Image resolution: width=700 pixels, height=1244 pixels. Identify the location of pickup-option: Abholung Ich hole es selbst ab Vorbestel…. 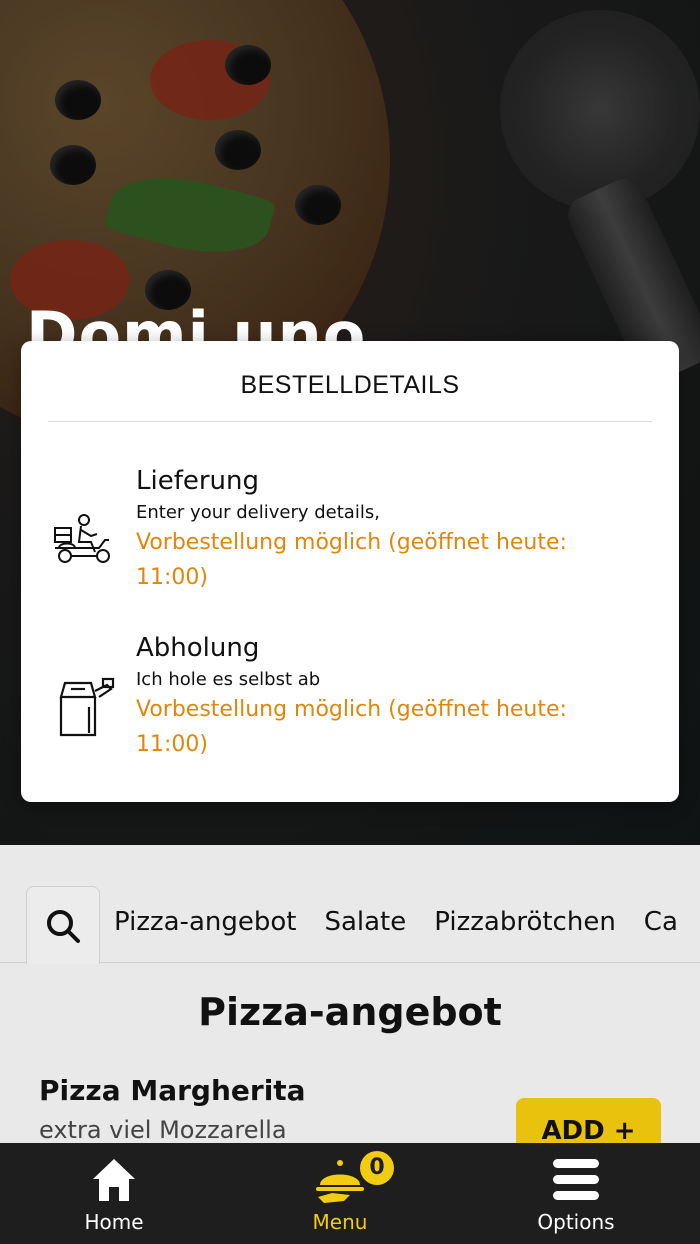
(350, 703).